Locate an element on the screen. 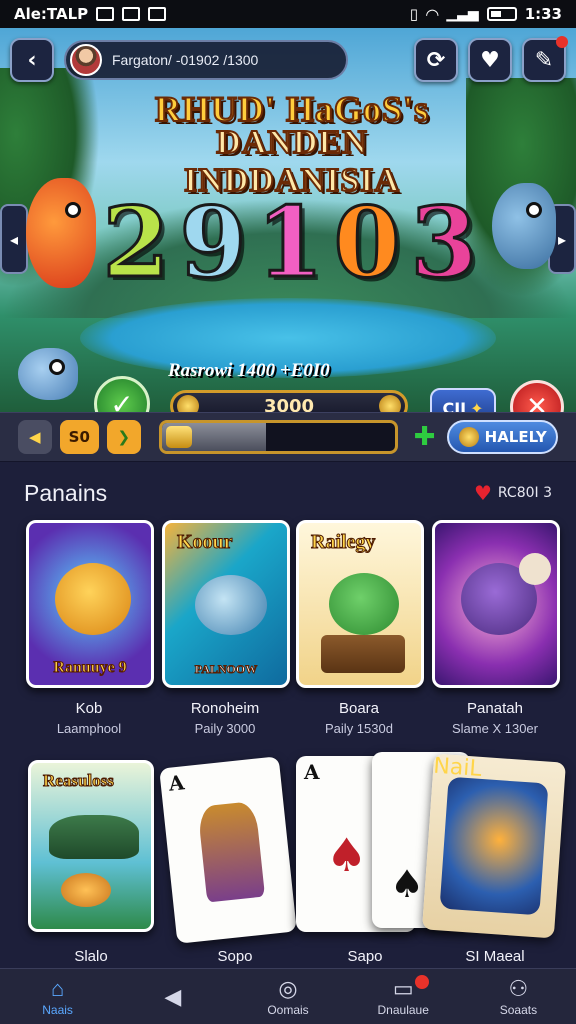 The width and height of the screenshot is (576, 1024). edit-icon: ✎ is located at coordinates (544, 60).